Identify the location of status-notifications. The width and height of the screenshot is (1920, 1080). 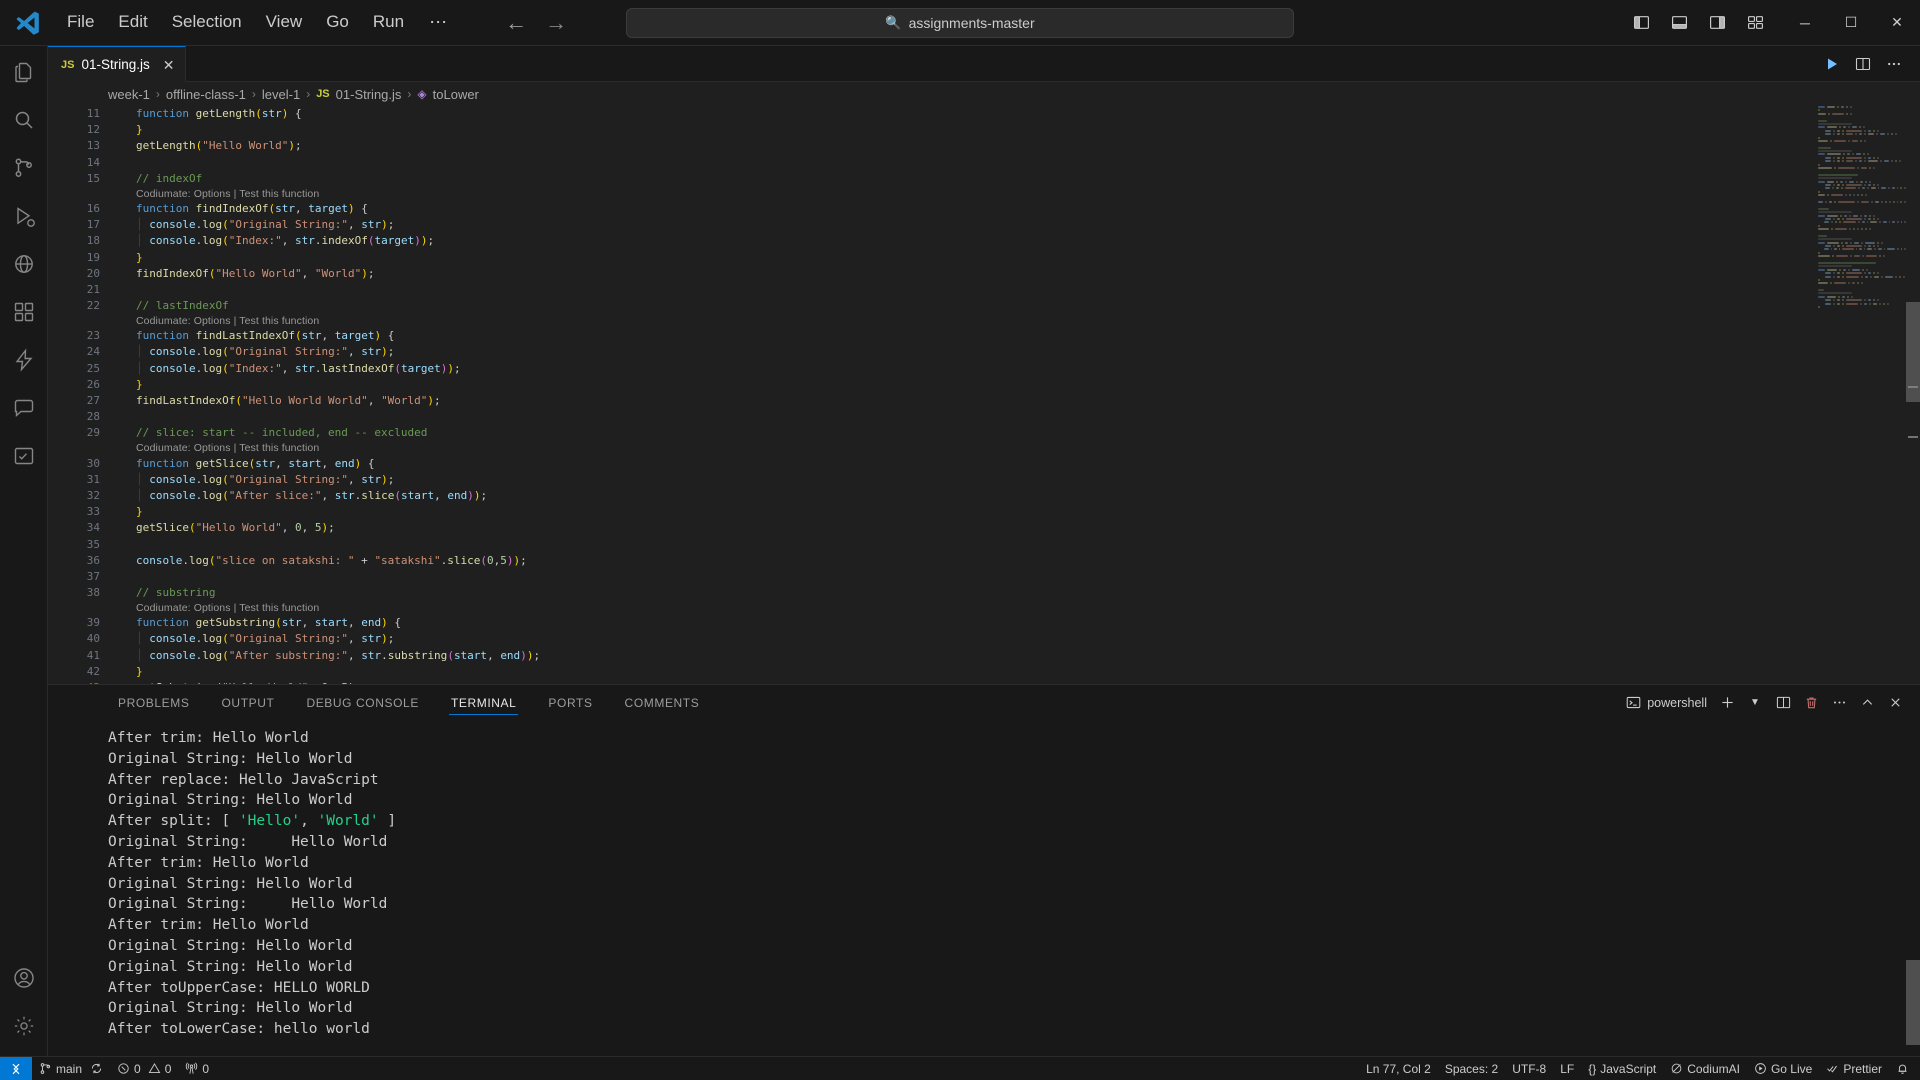
(1902, 1068).